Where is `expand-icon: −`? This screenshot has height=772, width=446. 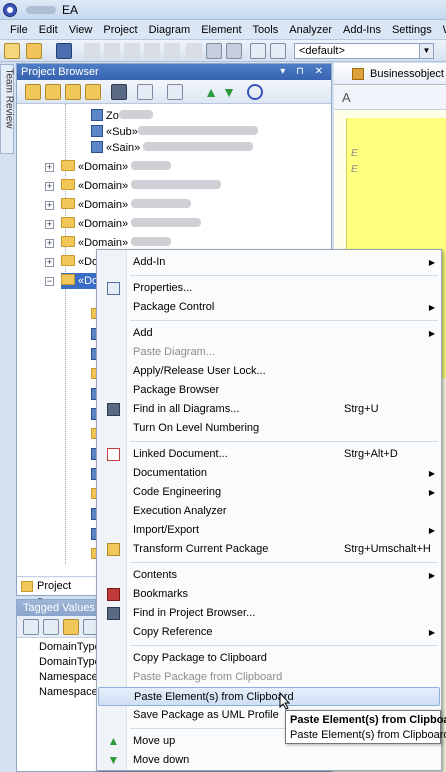
expand-icon: − is located at coordinates (49, 281).